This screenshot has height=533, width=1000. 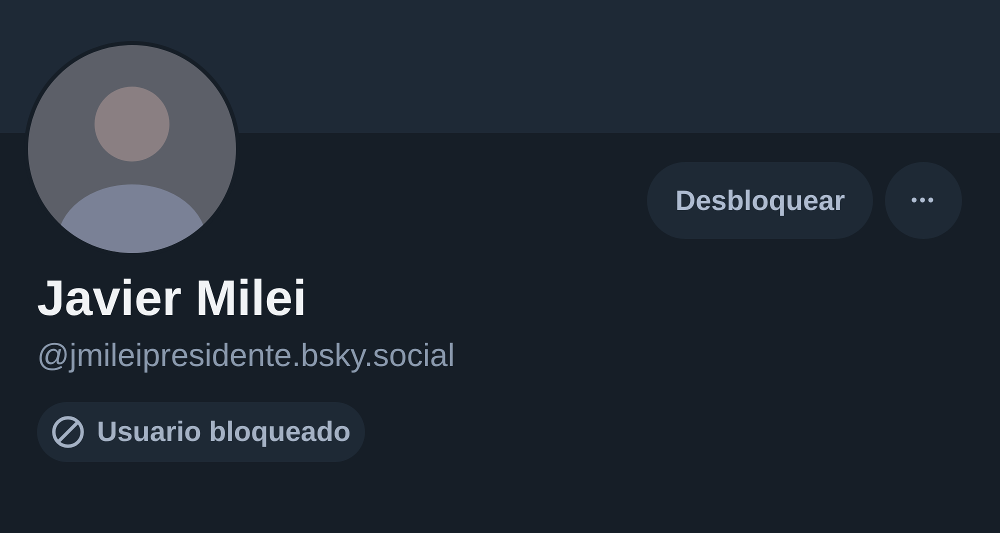 What do you see at coordinates (172, 298) in the screenshot?
I see `display-name: Javier Milei` at bounding box center [172, 298].